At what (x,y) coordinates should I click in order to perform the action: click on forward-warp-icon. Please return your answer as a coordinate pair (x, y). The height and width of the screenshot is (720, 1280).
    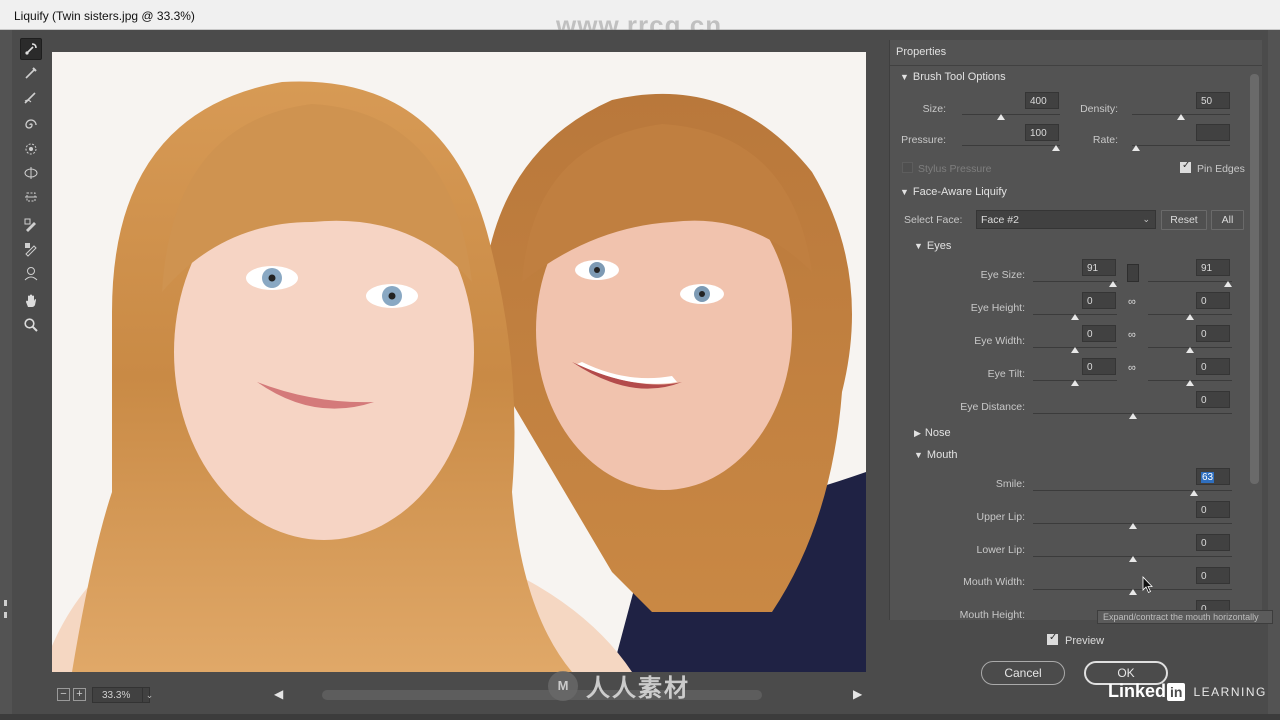
    Looking at the image, I should click on (31, 49).